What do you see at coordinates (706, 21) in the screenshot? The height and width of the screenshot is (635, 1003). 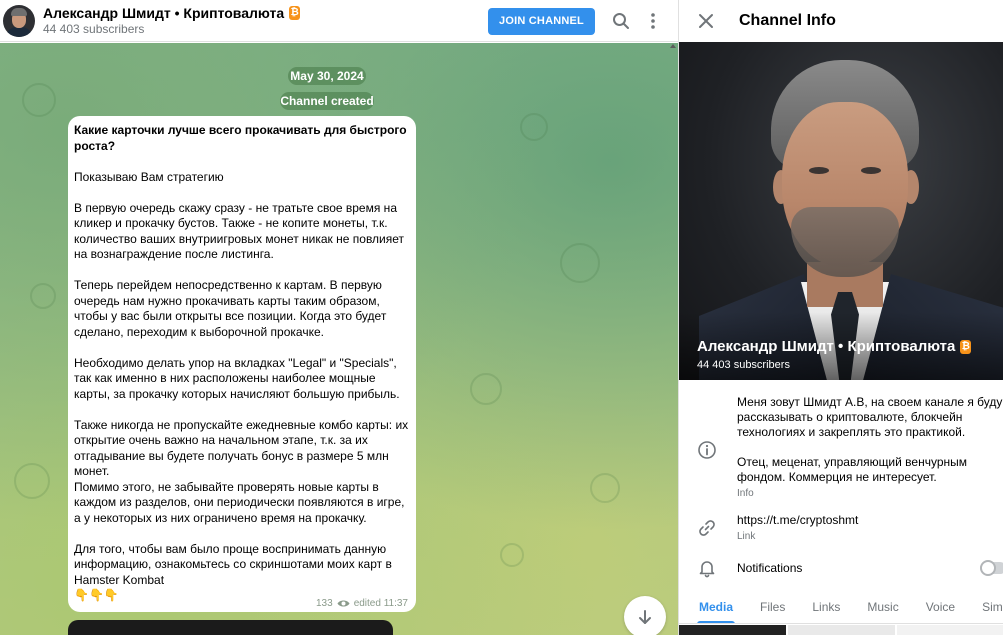 I see `close-icon` at bounding box center [706, 21].